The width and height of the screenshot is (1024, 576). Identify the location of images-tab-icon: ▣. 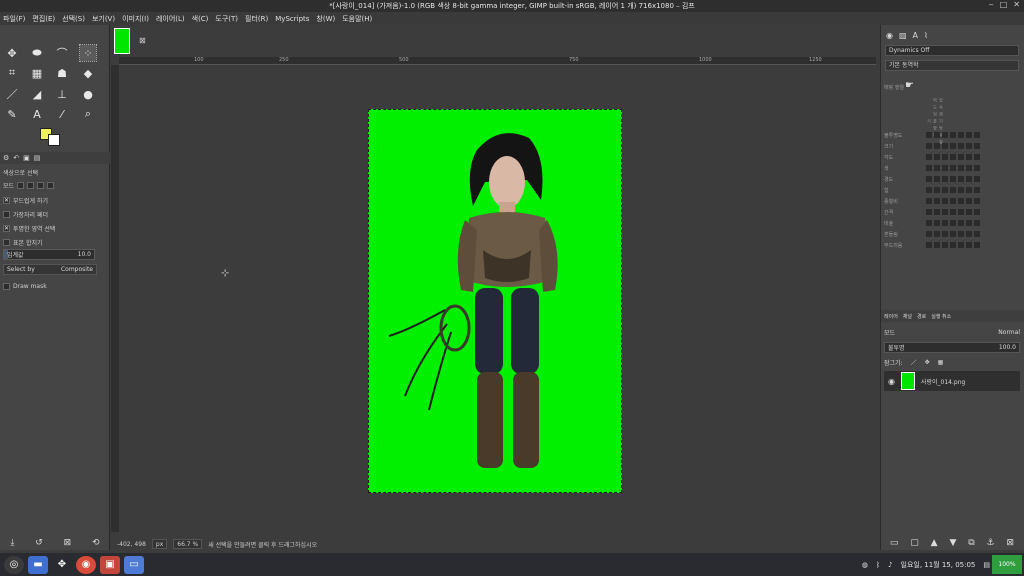
(26, 158).